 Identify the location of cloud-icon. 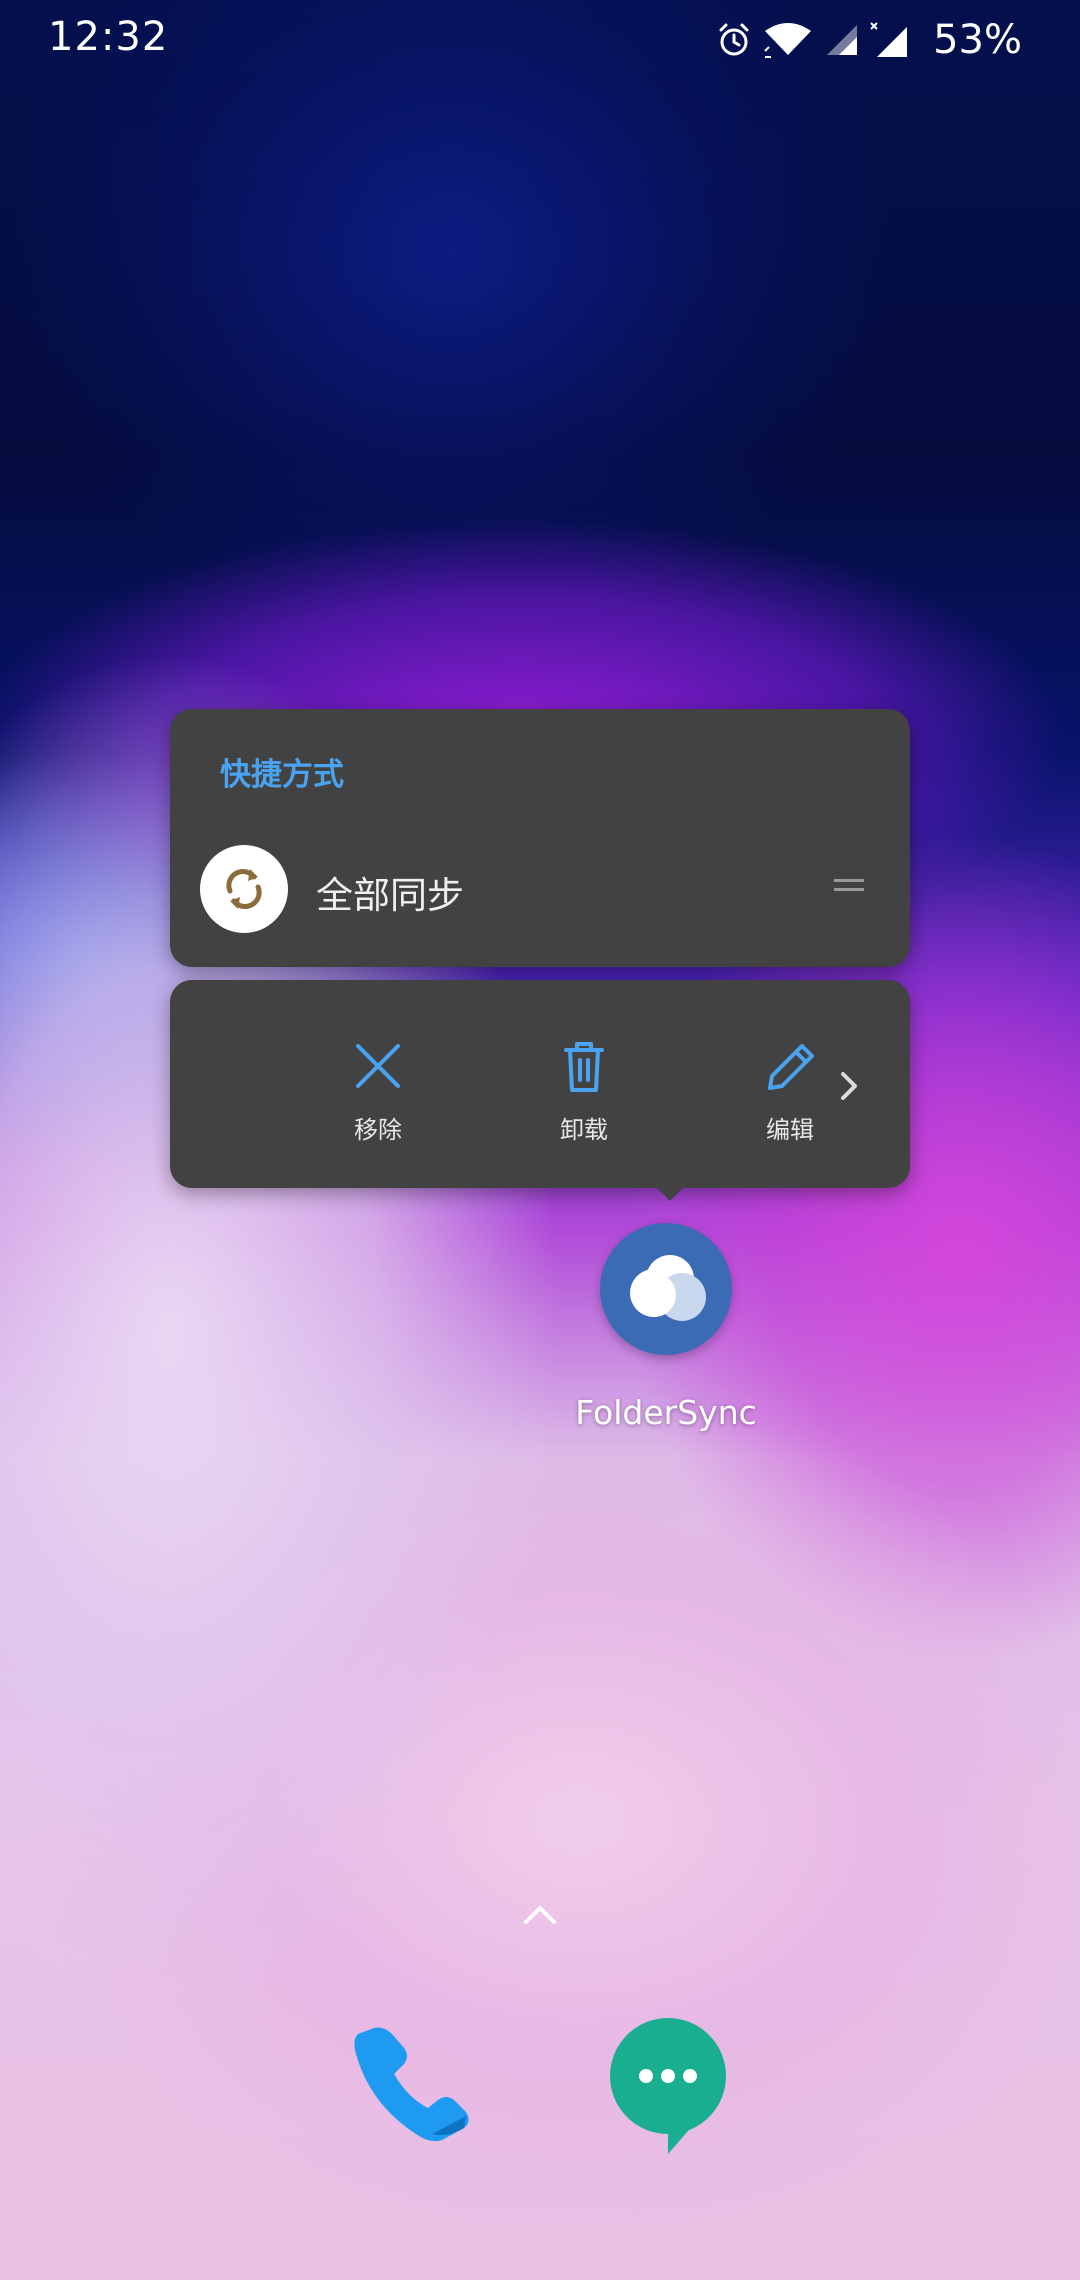
(668, 1288).